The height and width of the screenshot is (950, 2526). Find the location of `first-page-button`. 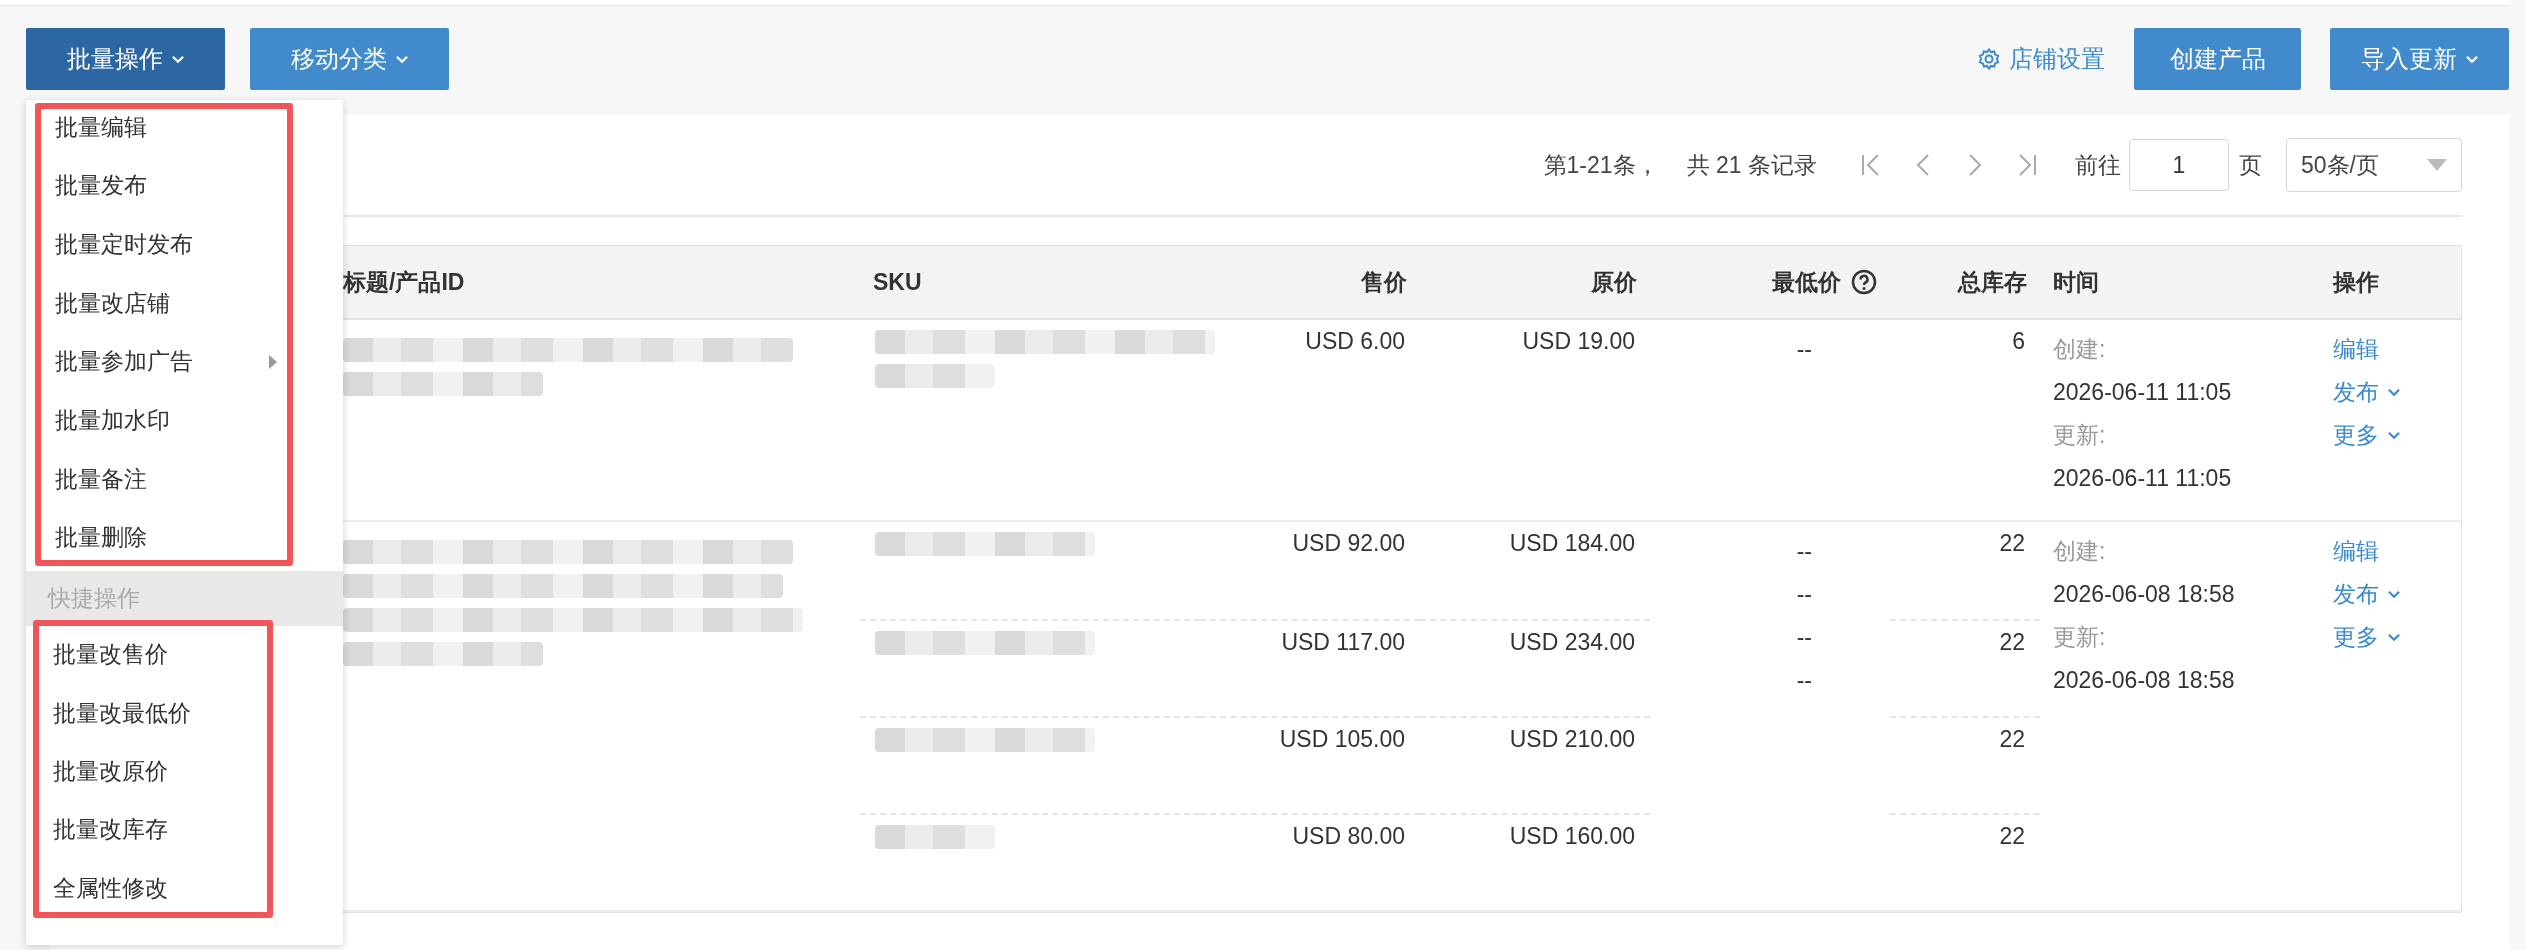

first-page-button is located at coordinates (1871, 165).